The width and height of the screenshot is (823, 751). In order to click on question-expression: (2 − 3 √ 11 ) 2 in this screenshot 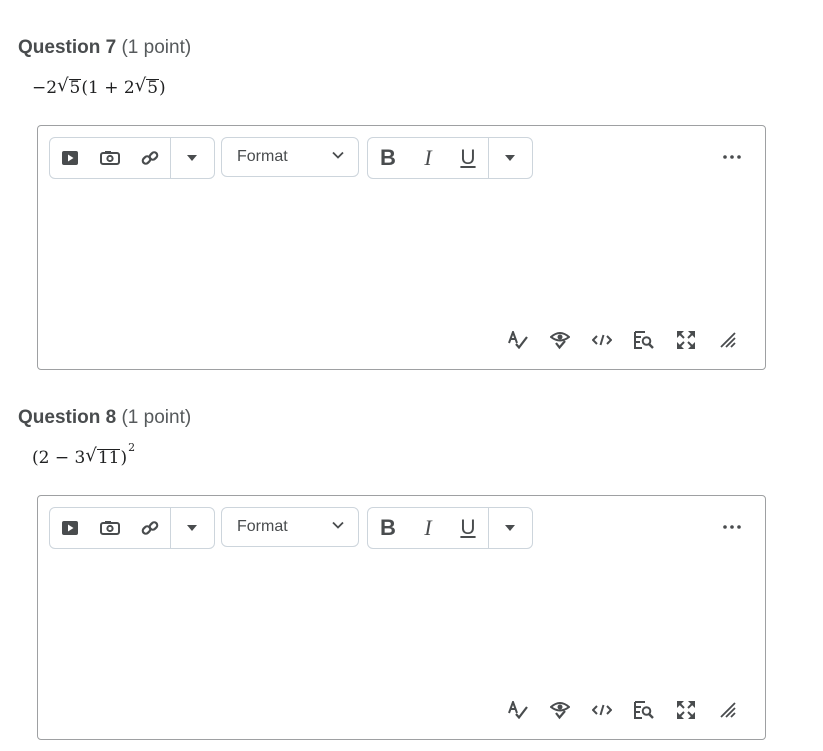, I will do `click(83, 455)`.